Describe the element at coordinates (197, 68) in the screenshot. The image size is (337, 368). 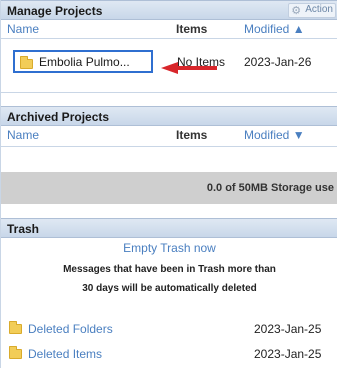
I see `annotation-arrow-line` at that location.